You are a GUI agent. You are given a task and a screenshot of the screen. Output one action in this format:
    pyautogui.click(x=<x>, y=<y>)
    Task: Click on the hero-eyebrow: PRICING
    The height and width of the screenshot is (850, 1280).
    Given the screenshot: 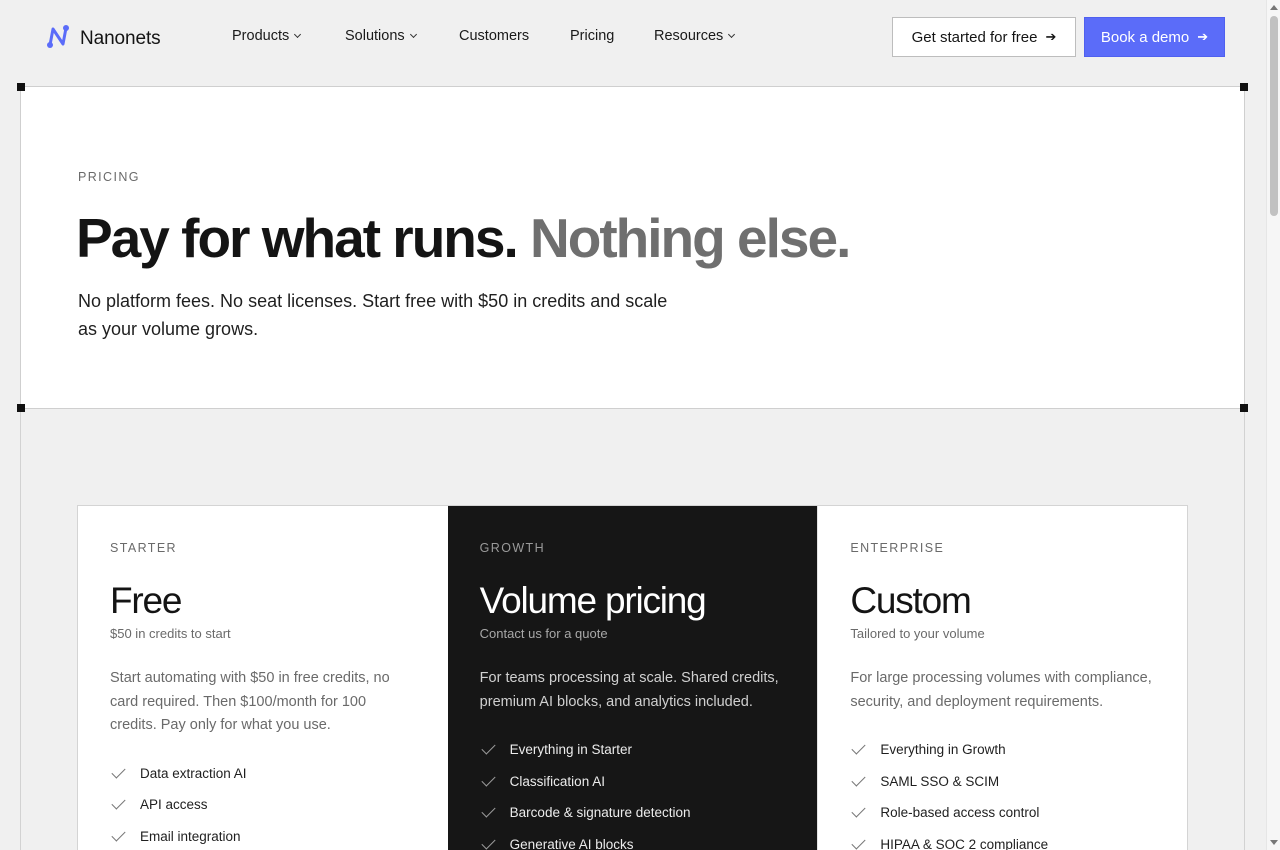 What is the action you would take?
    pyautogui.click(x=109, y=177)
    